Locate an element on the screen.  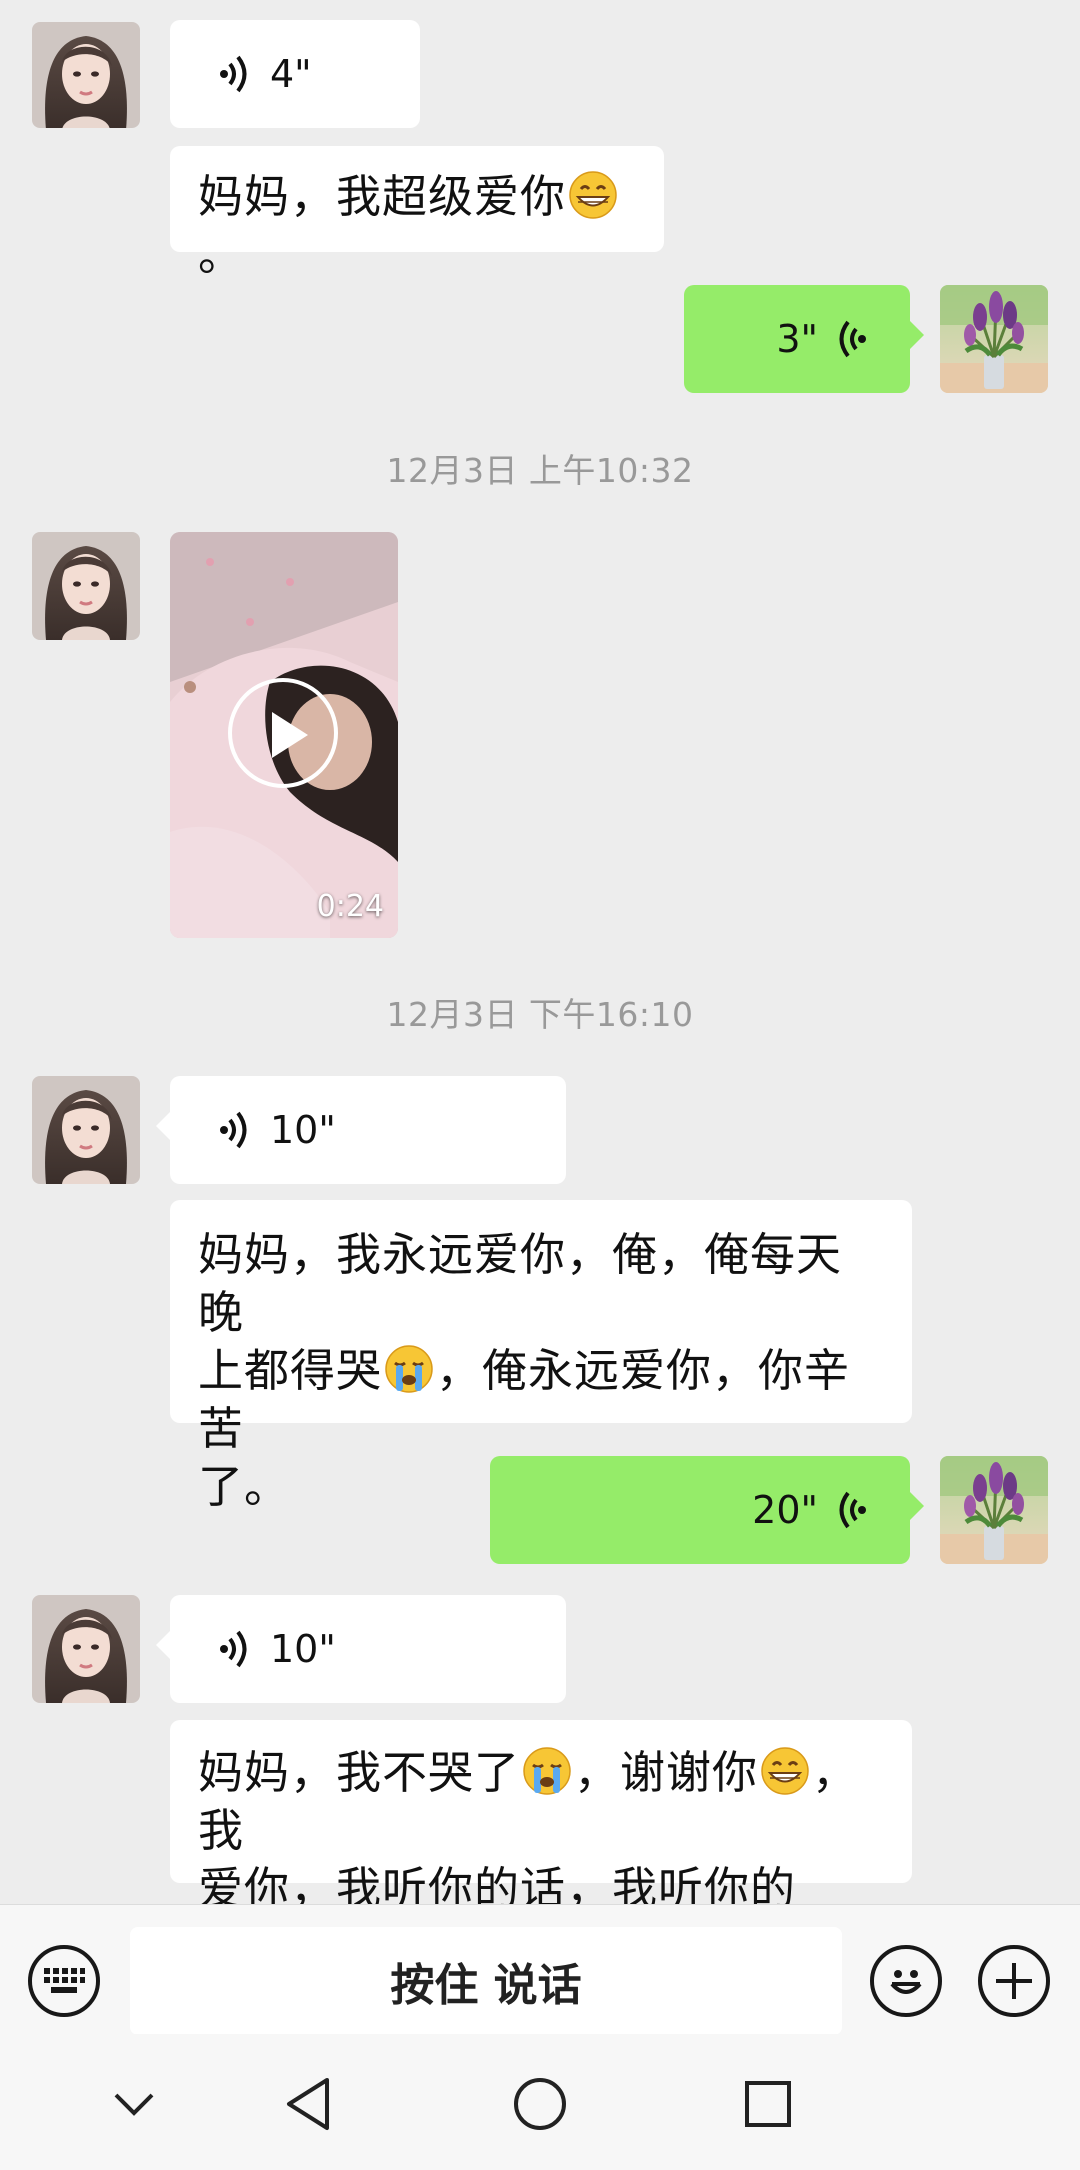
timestamp: 12月3日 下午16:10 is located at coordinates (540, 1014).